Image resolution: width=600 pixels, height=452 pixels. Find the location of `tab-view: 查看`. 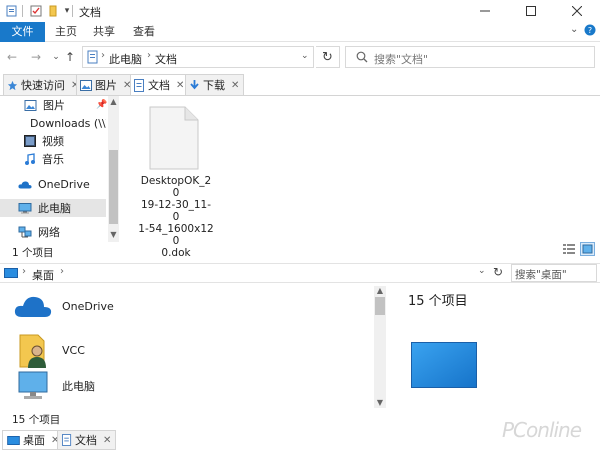

tab-view: 查看 is located at coordinates (144, 32).